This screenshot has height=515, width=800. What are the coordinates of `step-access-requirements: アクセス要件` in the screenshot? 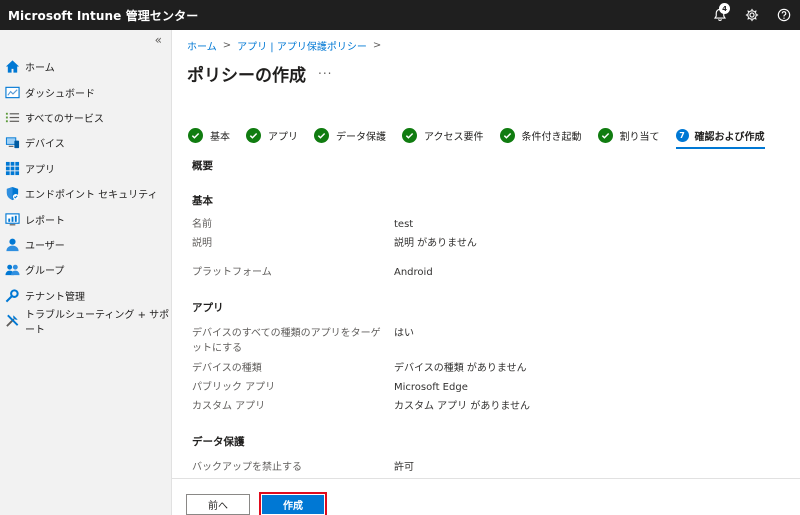 It's located at (443, 135).